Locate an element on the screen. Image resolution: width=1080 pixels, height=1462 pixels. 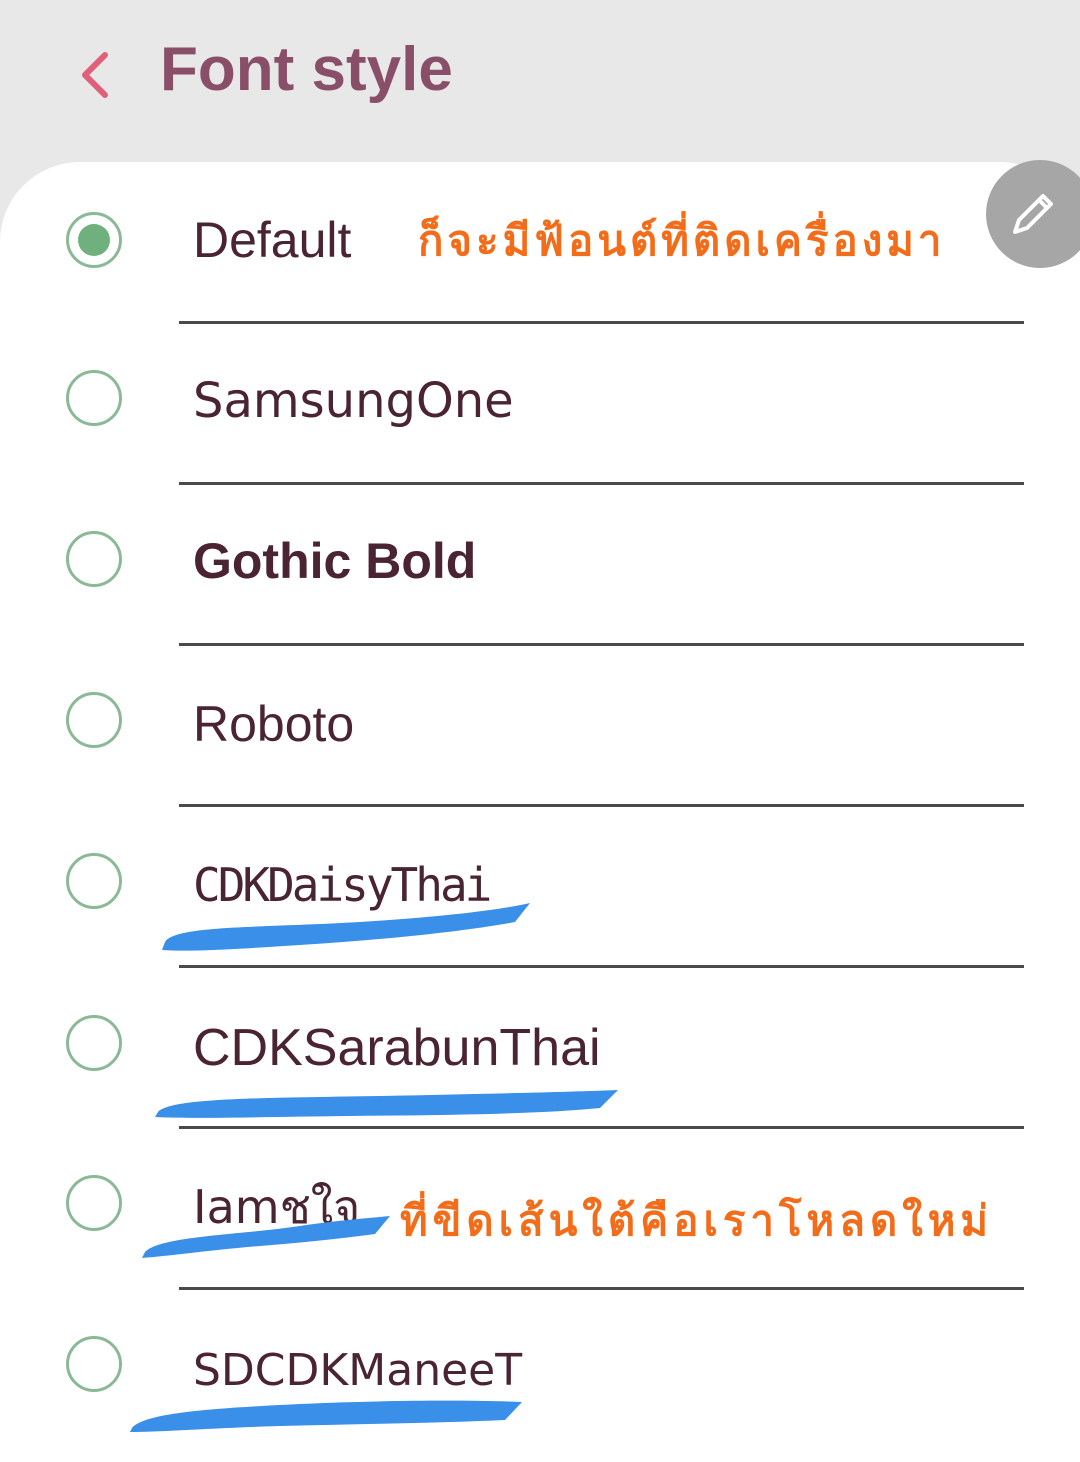
pencil-icon is located at coordinates (1033, 214).